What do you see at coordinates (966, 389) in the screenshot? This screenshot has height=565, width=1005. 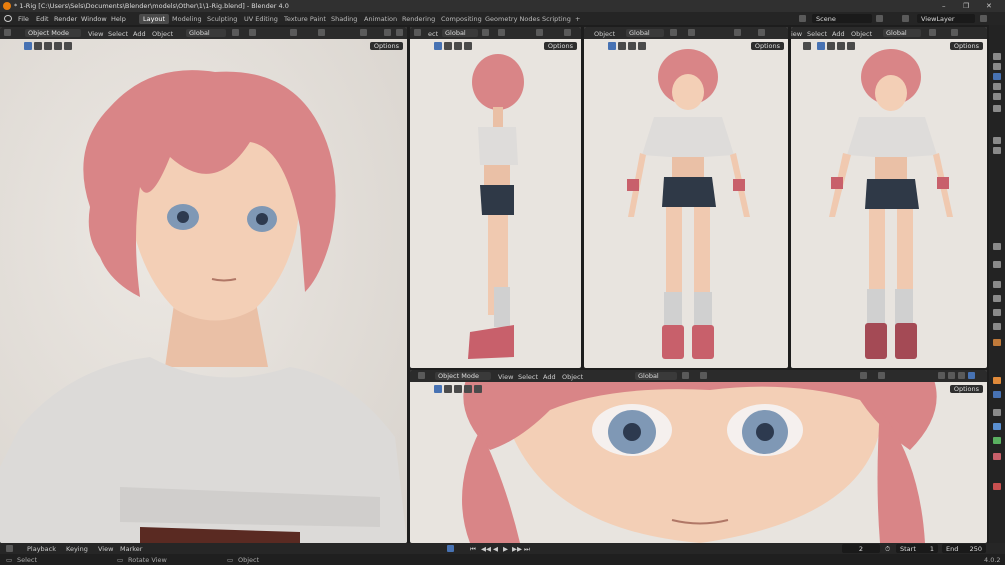 I see `options-dropdown: Options` at bounding box center [966, 389].